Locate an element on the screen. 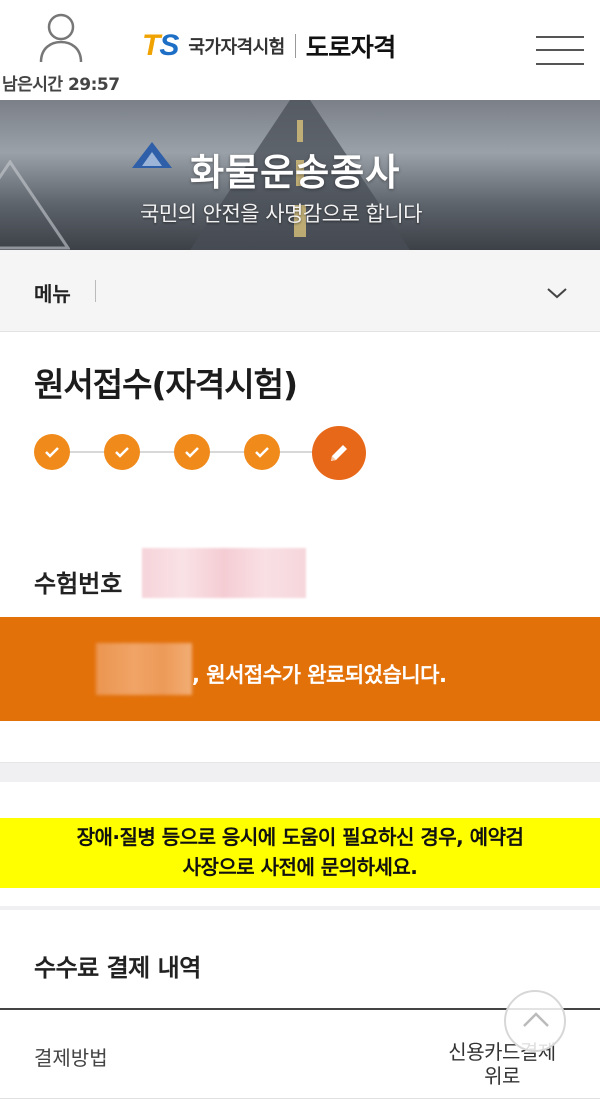 The image size is (600, 1106). step-1-complete is located at coordinates (52, 452).